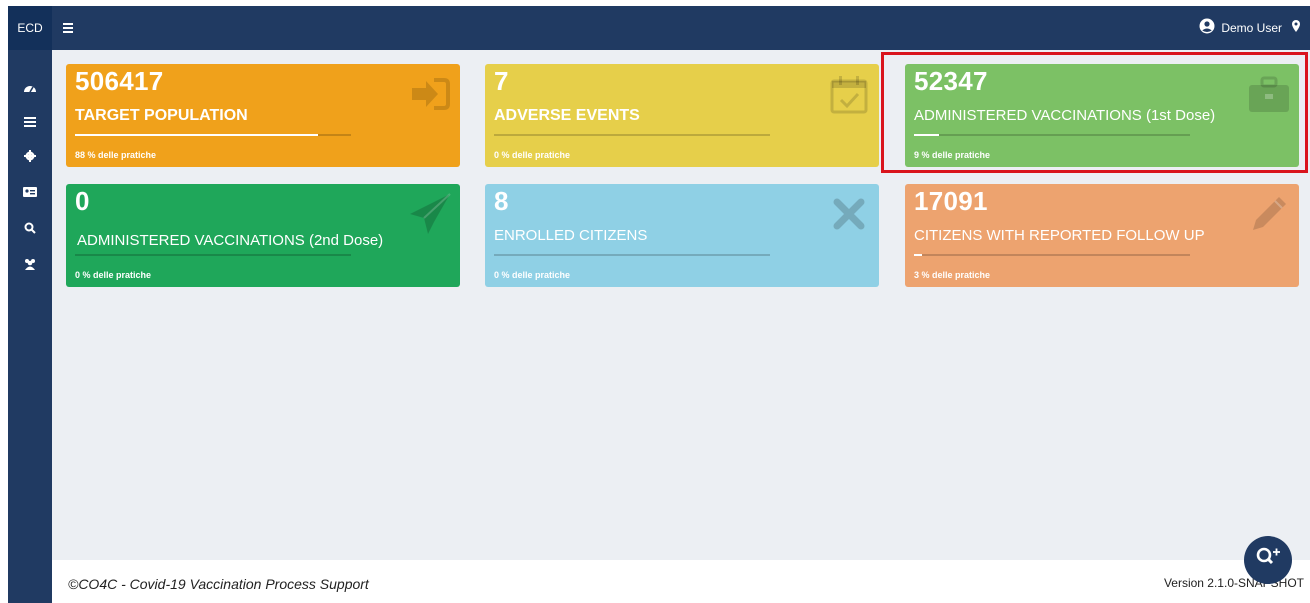 The height and width of the screenshot is (603, 1310). I want to click on search-plus-icon, so click(1268, 560).